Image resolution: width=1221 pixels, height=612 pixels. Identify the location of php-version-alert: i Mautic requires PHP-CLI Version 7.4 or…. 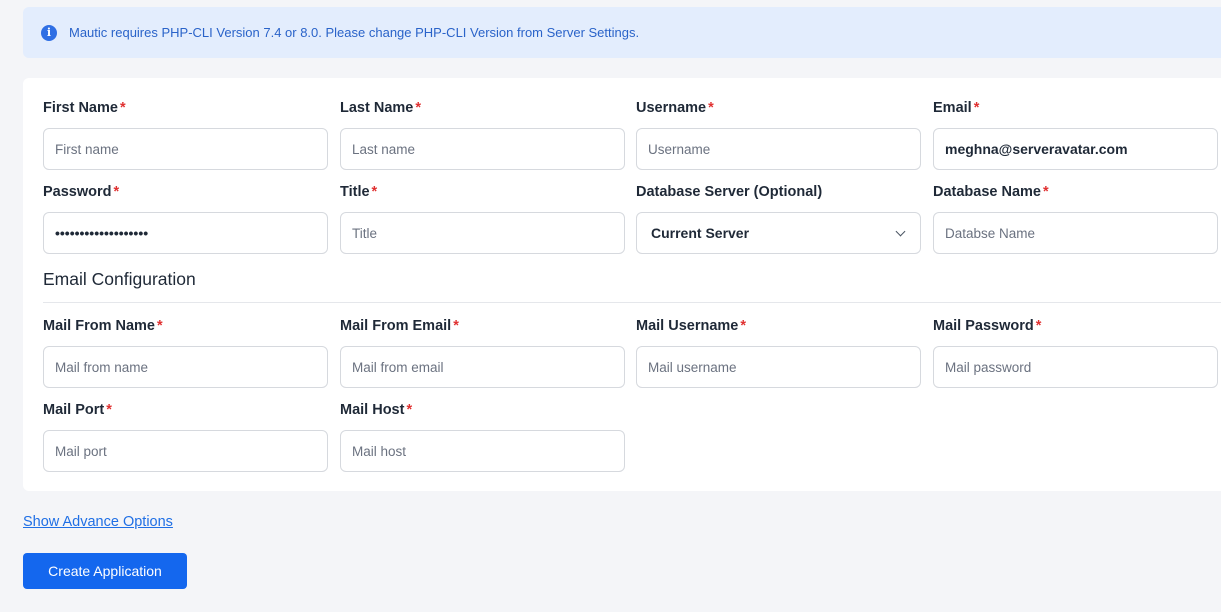
(622, 32).